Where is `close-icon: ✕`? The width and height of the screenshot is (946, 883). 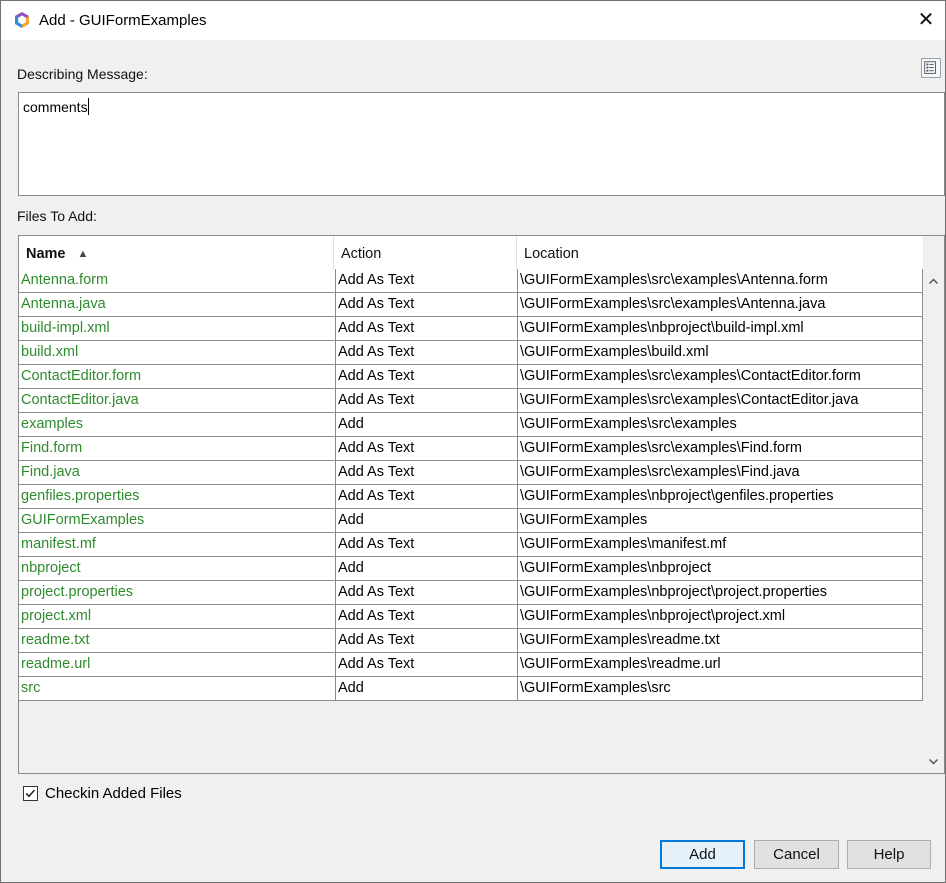
close-icon: ✕ is located at coordinates (926, 20).